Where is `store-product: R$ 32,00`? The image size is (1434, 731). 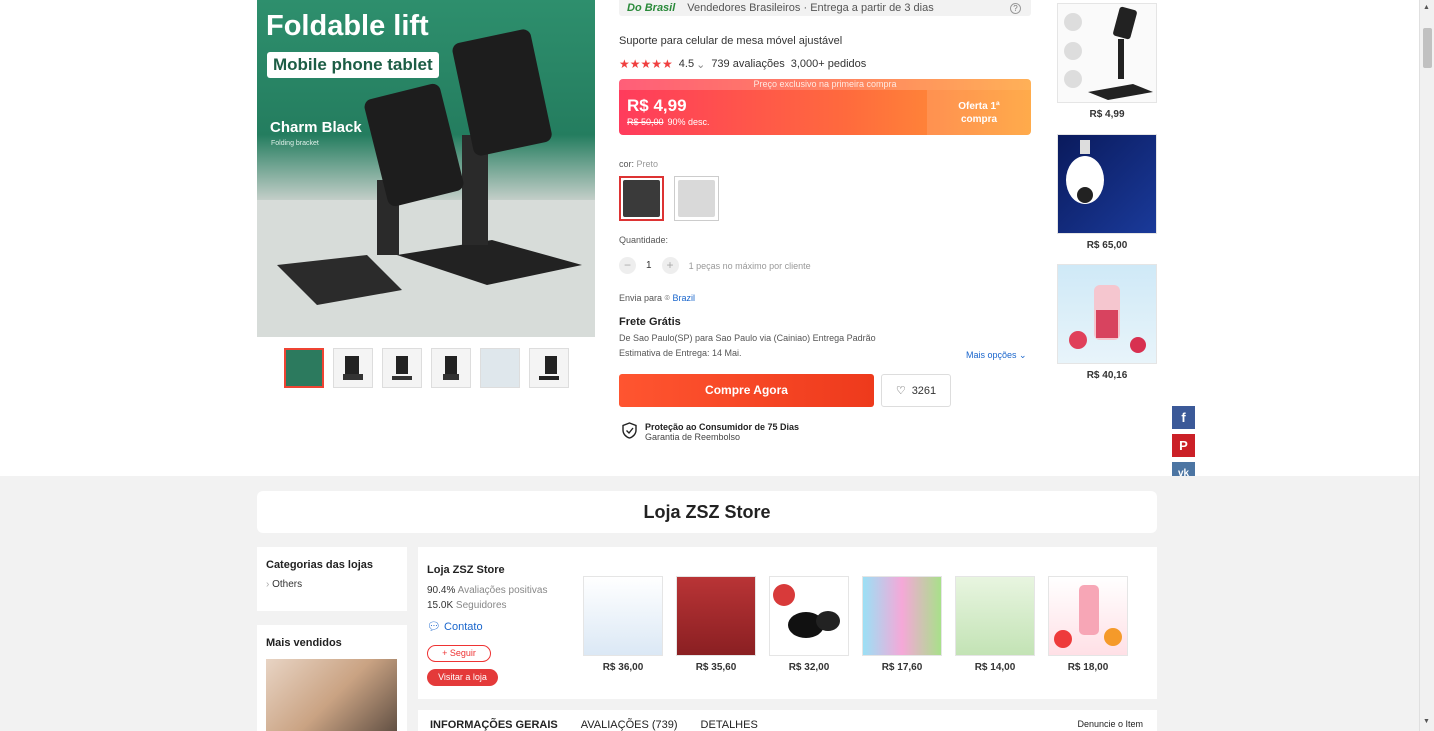 store-product: R$ 32,00 is located at coordinates (809, 624).